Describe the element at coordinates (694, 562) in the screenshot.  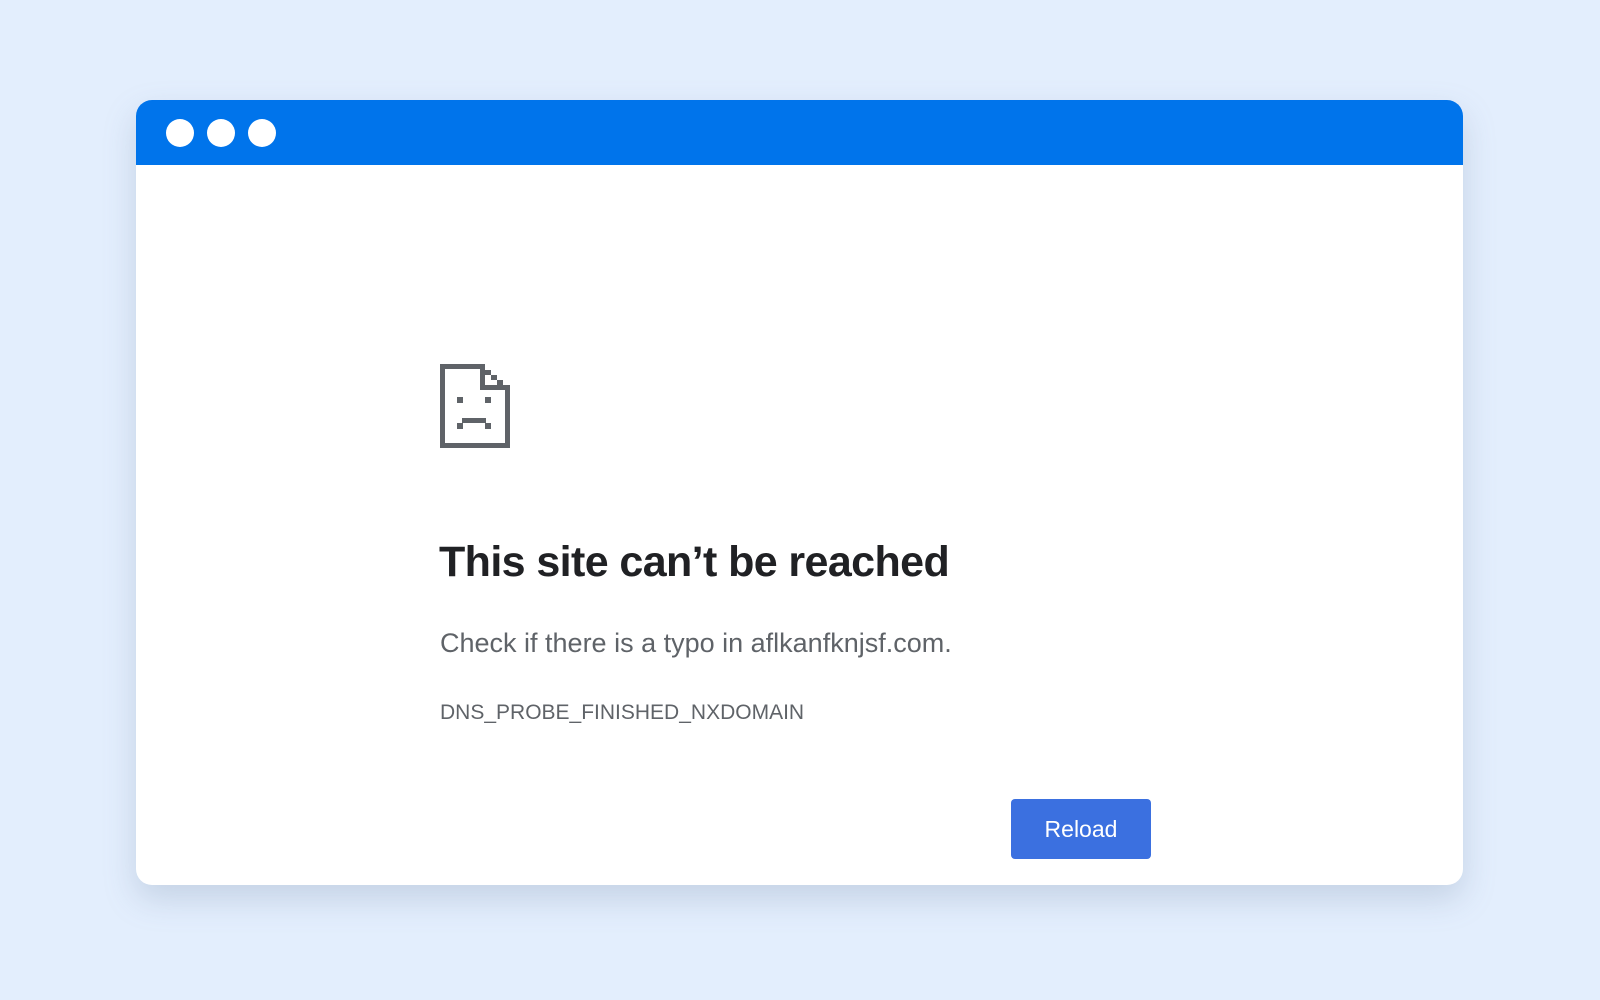
I see `error-heading: This site can’t be reached` at that location.